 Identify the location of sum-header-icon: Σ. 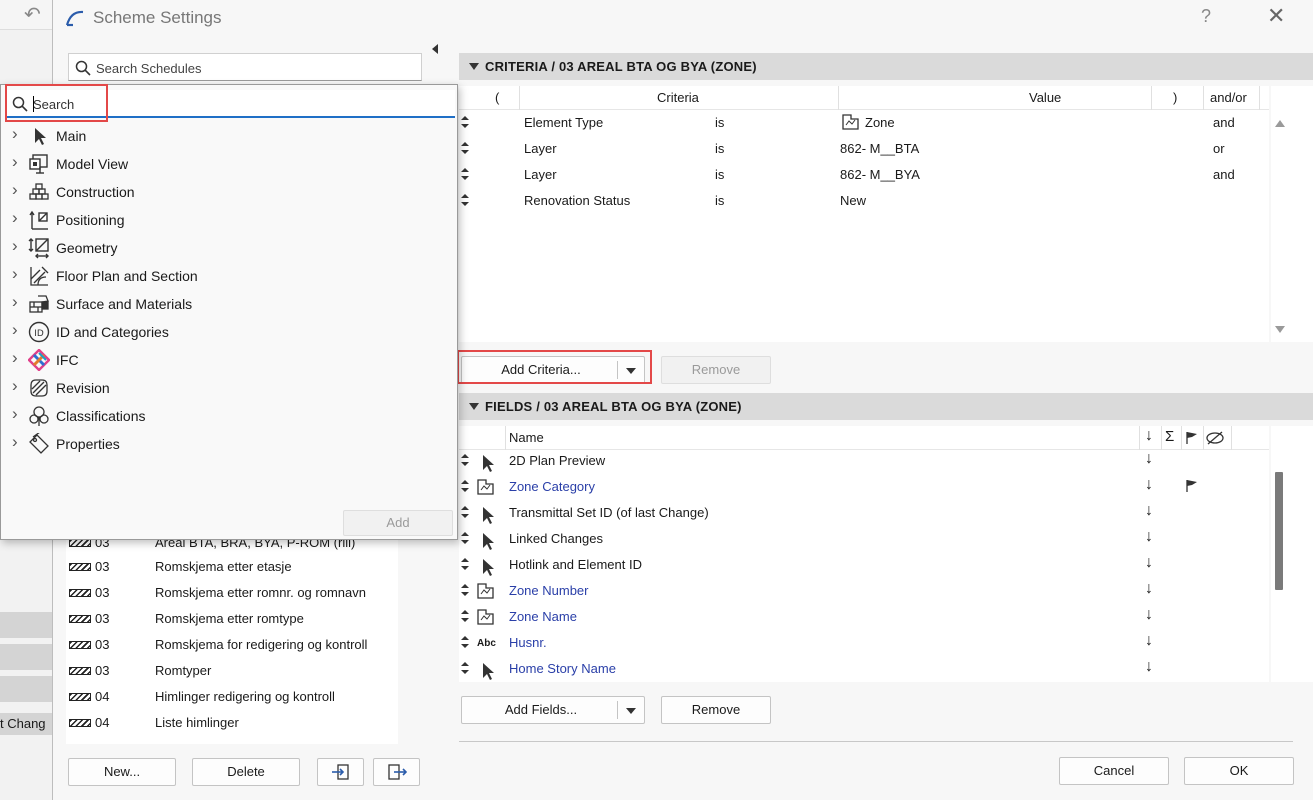
(1169, 436).